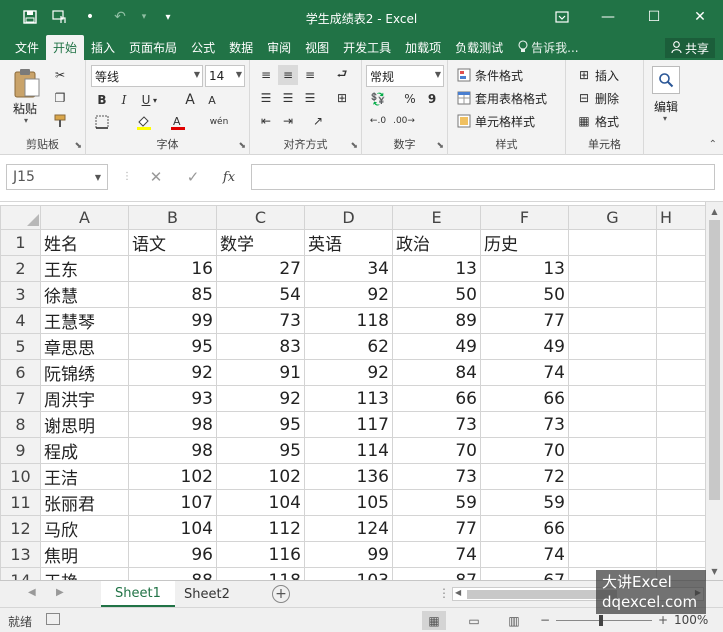 This screenshot has height=632, width=723. What do you see at coordinates (604, 620) in the screenshot?
I see `zoom-slider` at bounding box center [604, 620].